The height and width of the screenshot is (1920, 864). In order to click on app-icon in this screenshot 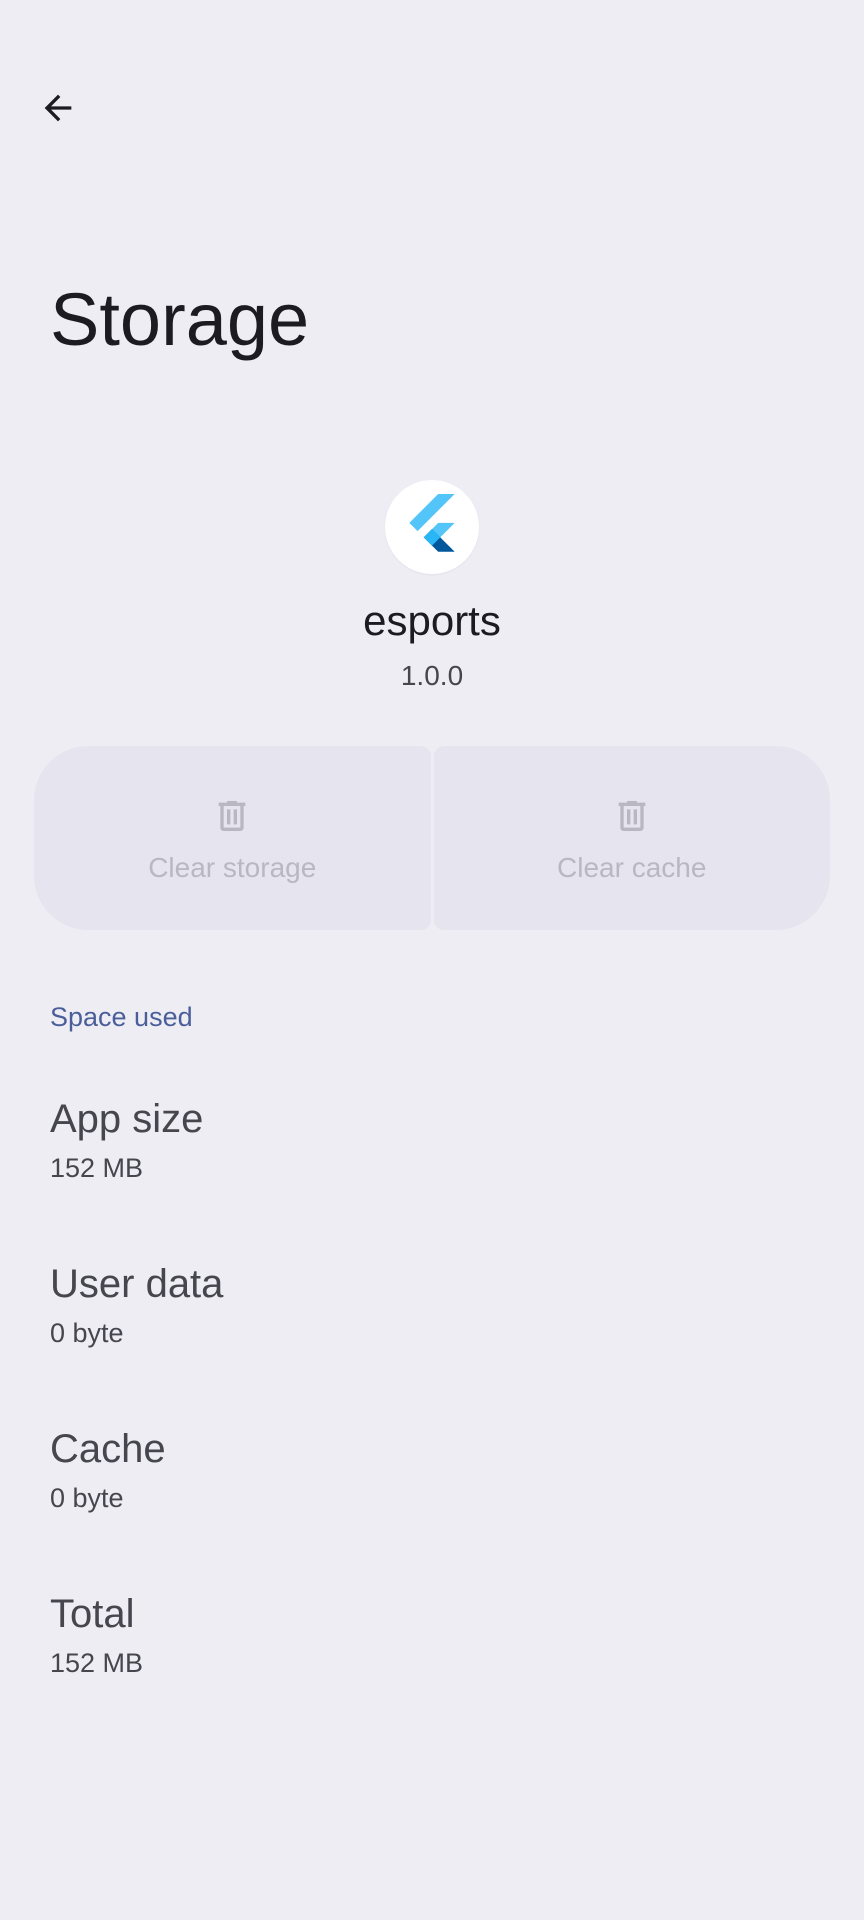, I will do `click(432, 527)`.